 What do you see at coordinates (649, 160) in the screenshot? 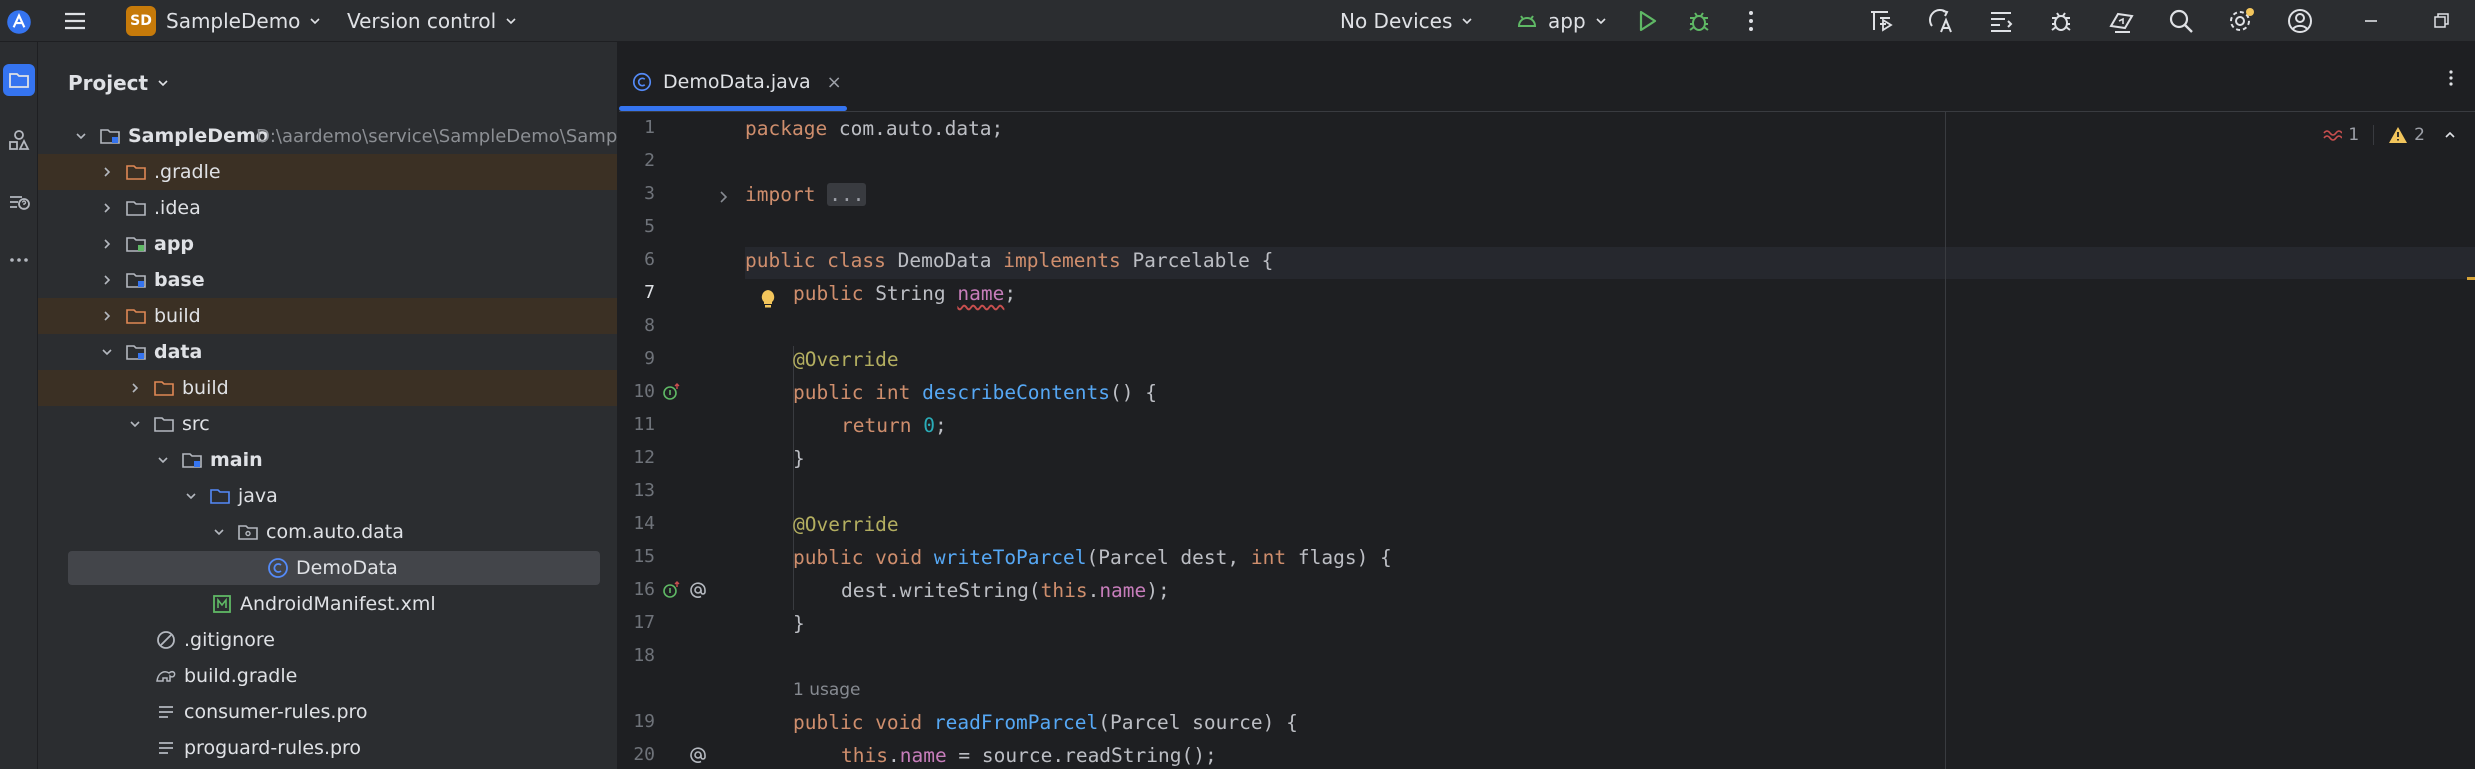
I see `line-number: 2` at bounding box center [649, 160].